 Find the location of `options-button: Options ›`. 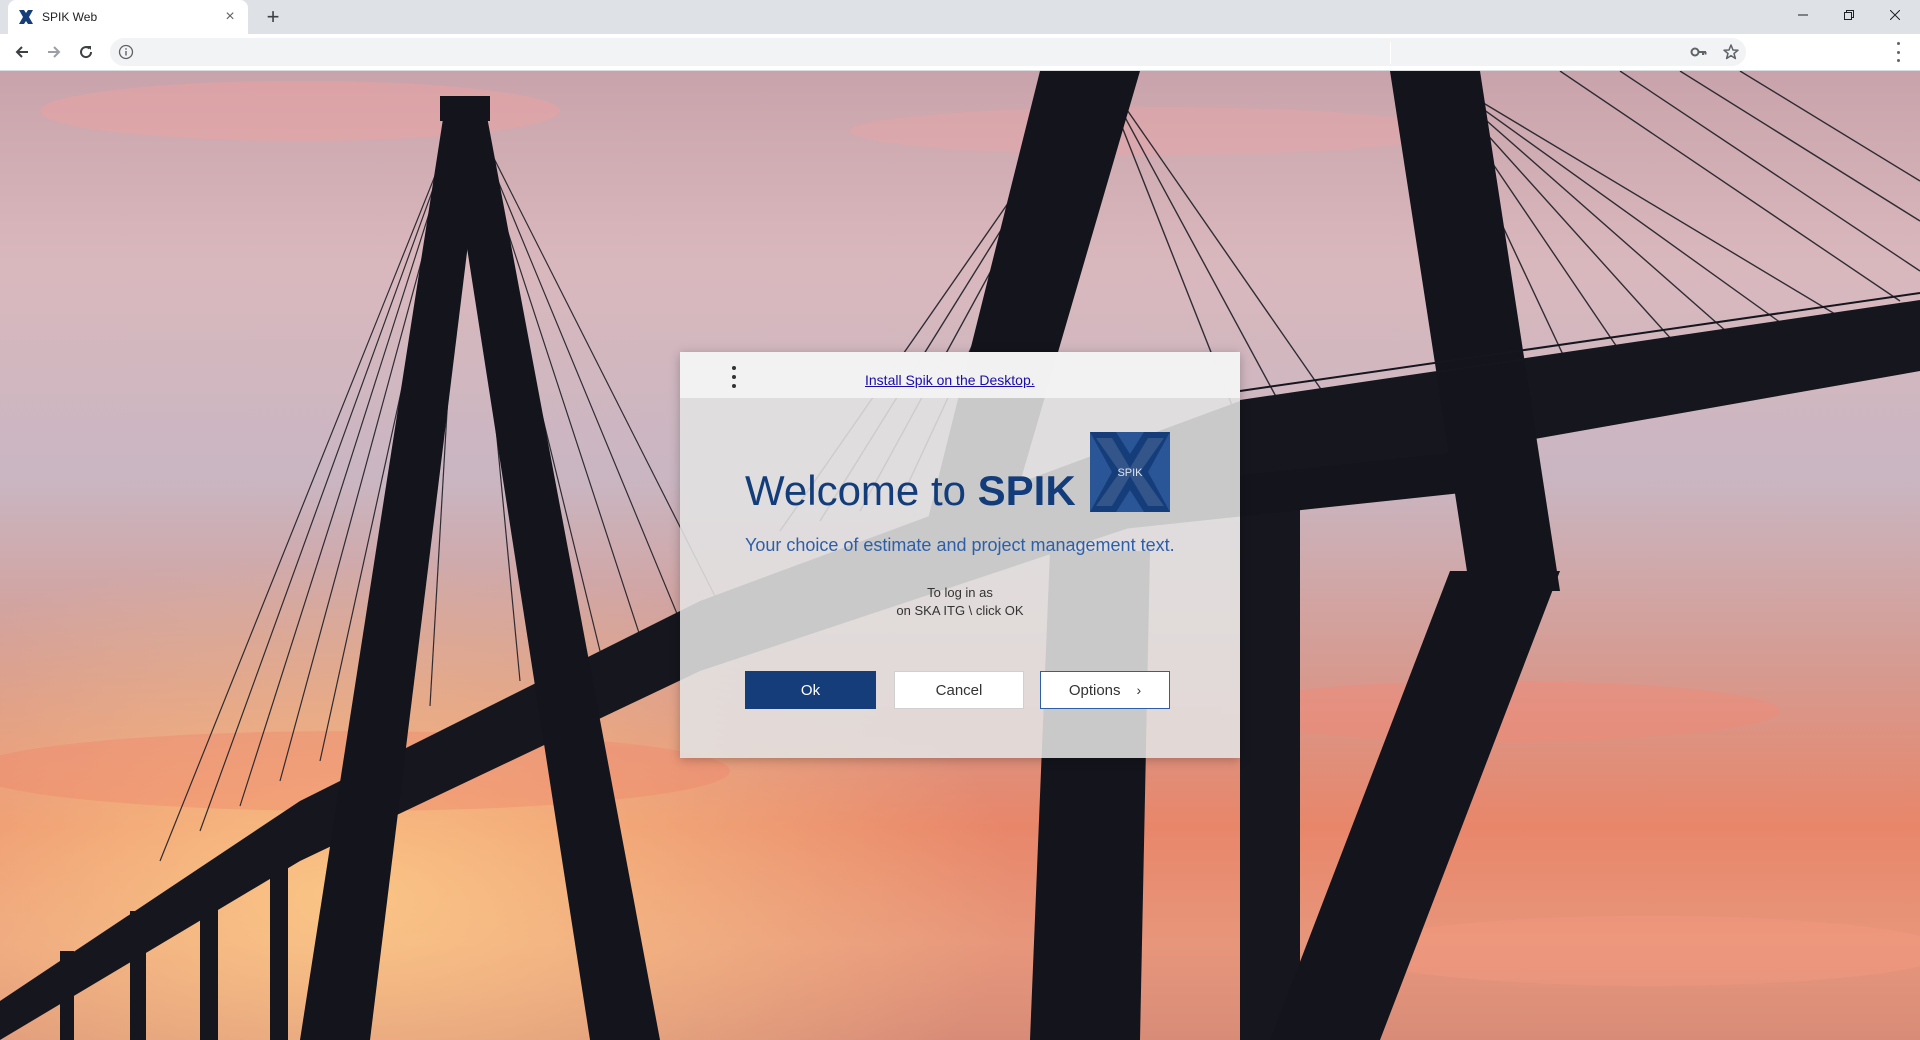

options-button: Options › is located at coordinates (1105, 690).